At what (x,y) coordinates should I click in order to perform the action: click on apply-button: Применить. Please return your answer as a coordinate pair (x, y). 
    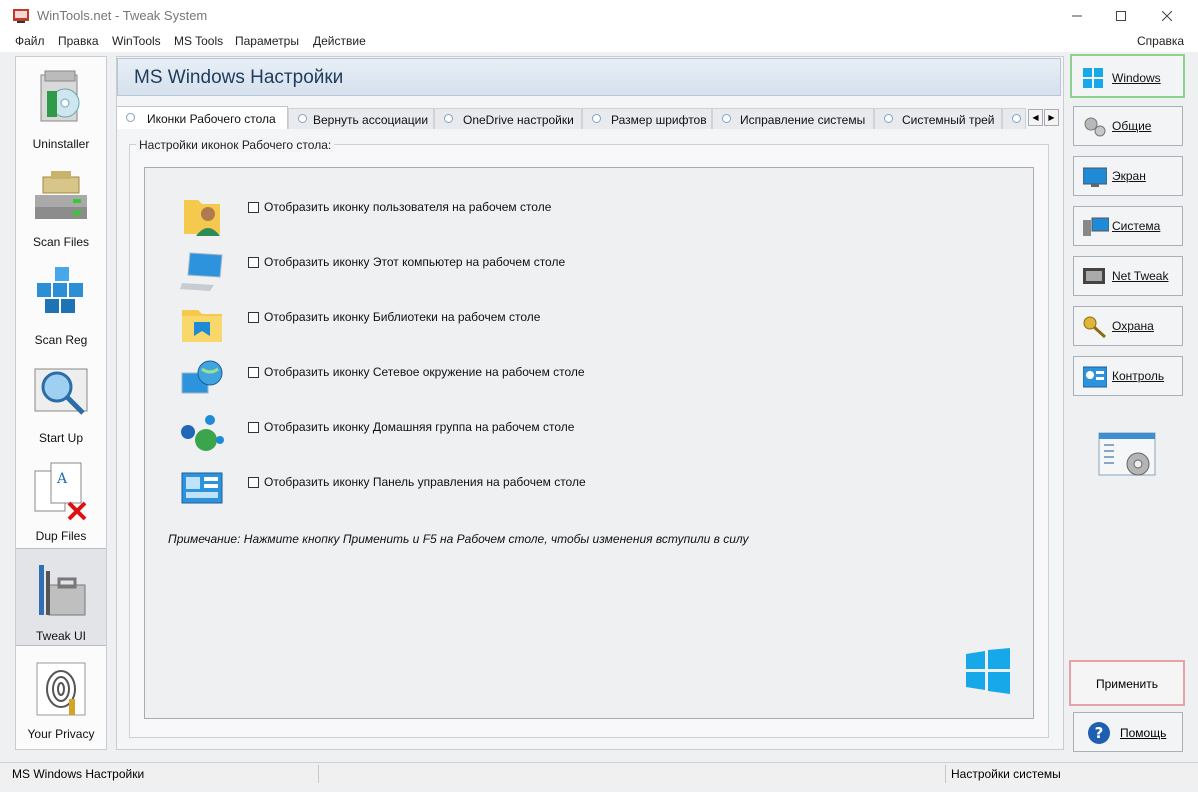
    Looking at the image, I should click on (1127, 683).